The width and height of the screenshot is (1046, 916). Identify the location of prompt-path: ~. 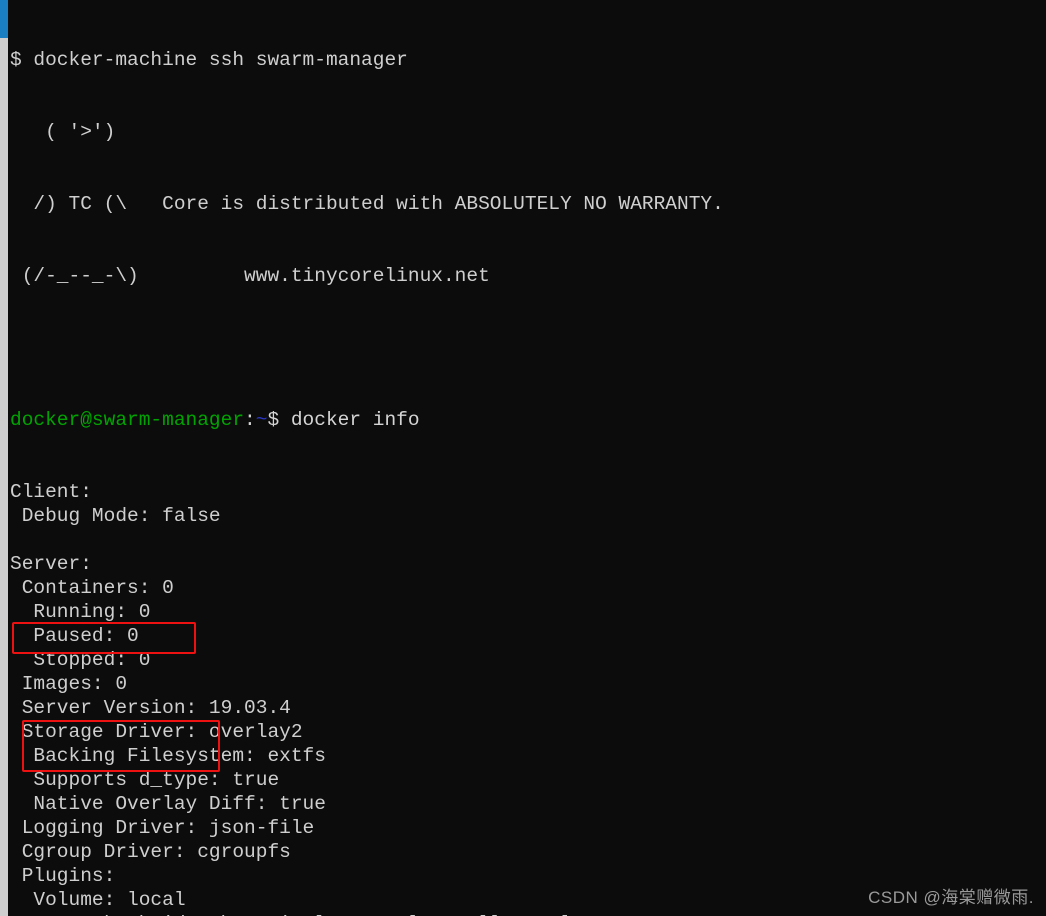
(261, 420).